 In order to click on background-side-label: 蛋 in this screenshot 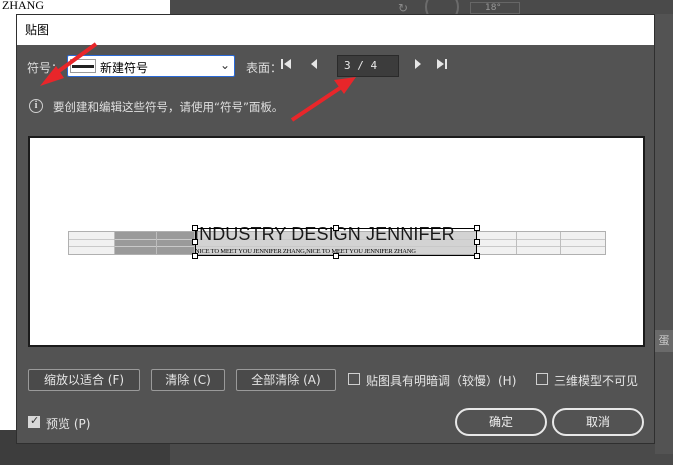, I will do `click(664, 341)`.